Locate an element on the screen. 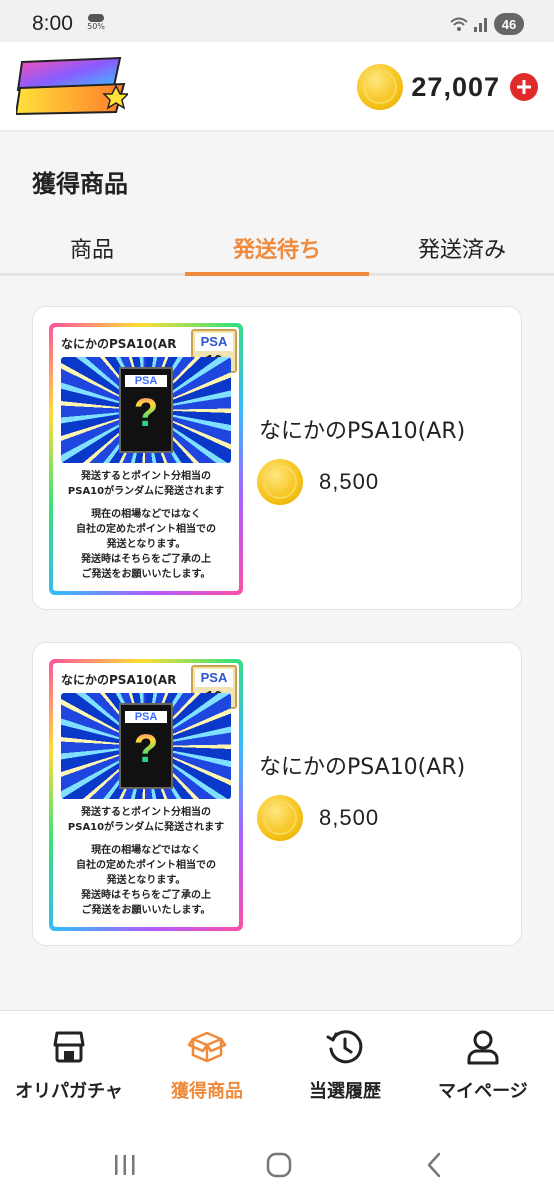 This screenshot has width=554, height=1200. box-icon is located at coordinates (207, 1047).